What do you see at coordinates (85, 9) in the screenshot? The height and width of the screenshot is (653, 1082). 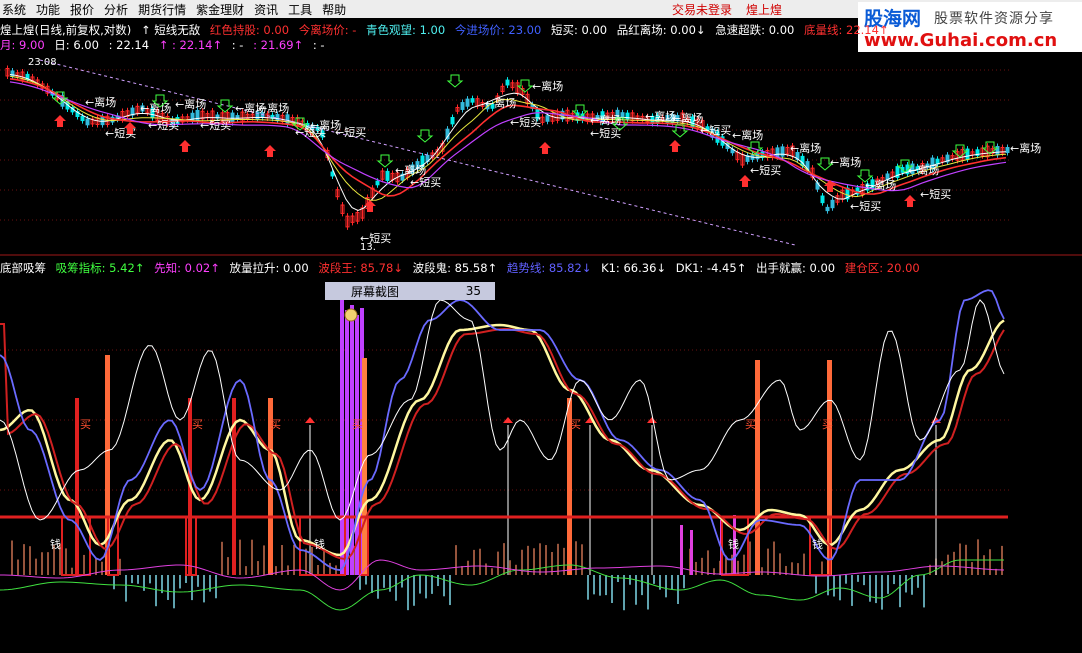 I see `menu-quote: 报价` at bounding box center [85, 9].